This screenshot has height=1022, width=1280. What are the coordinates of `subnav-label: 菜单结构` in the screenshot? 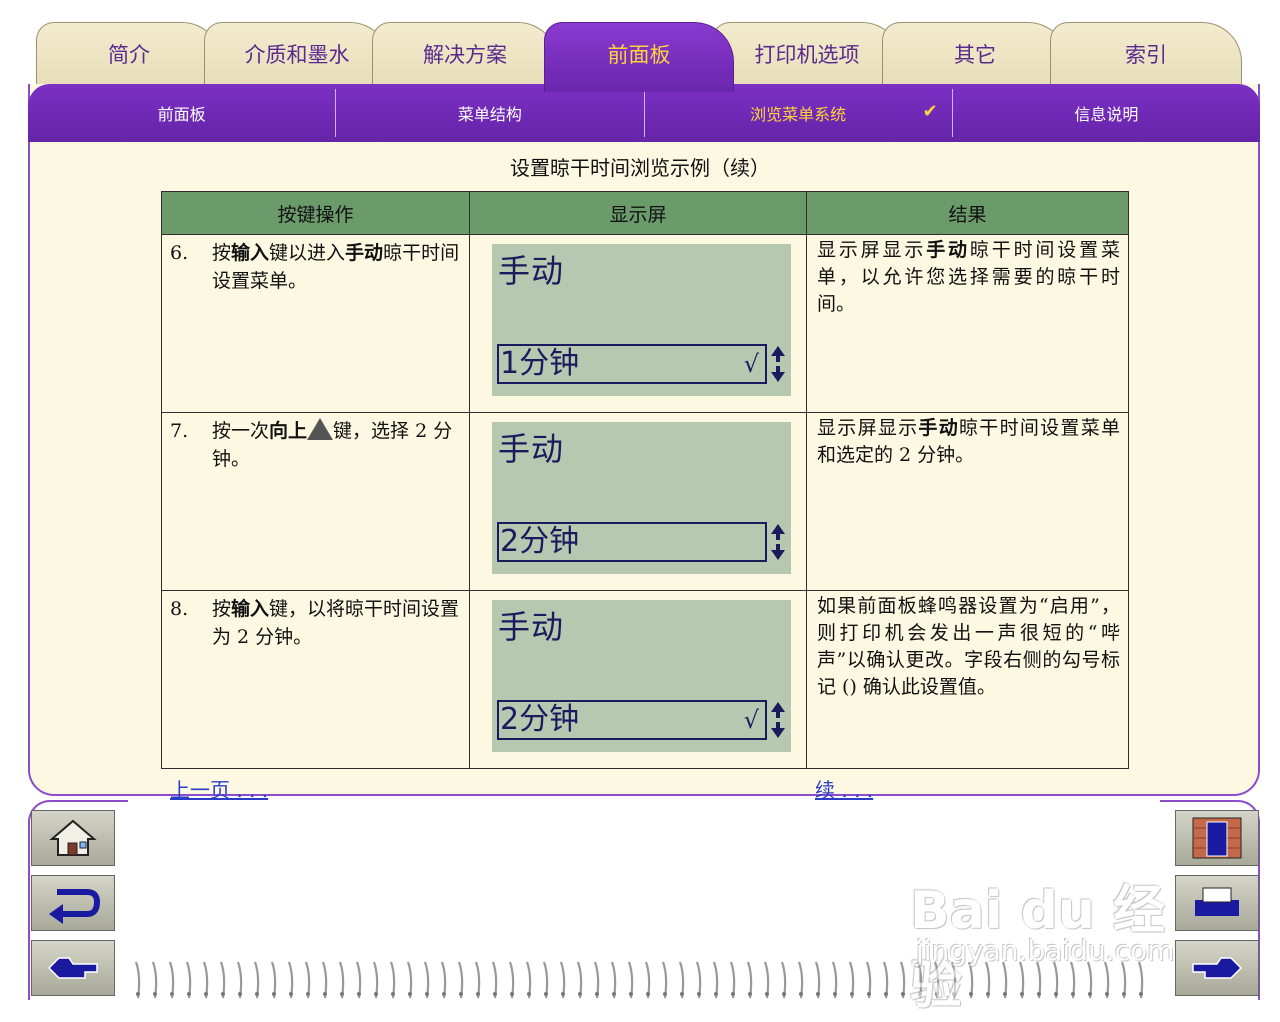 It's located at (489, 114).